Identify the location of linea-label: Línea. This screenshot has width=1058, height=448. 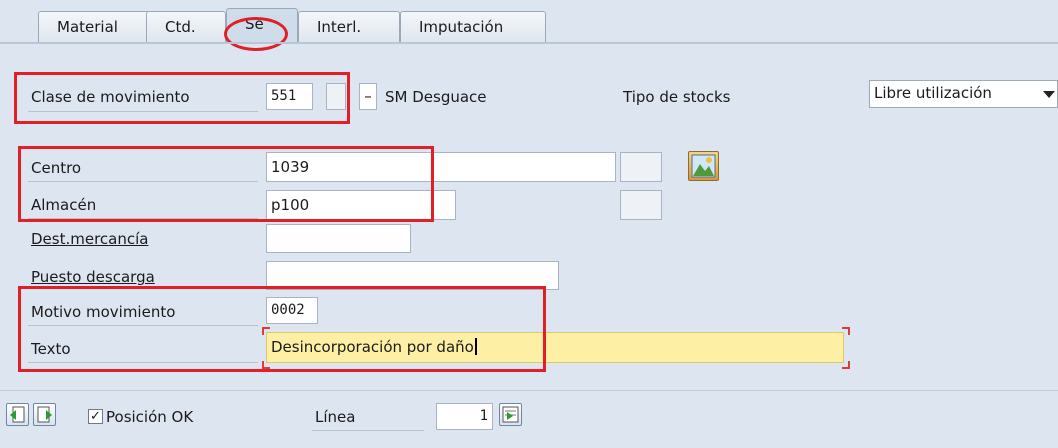
(335, 417).